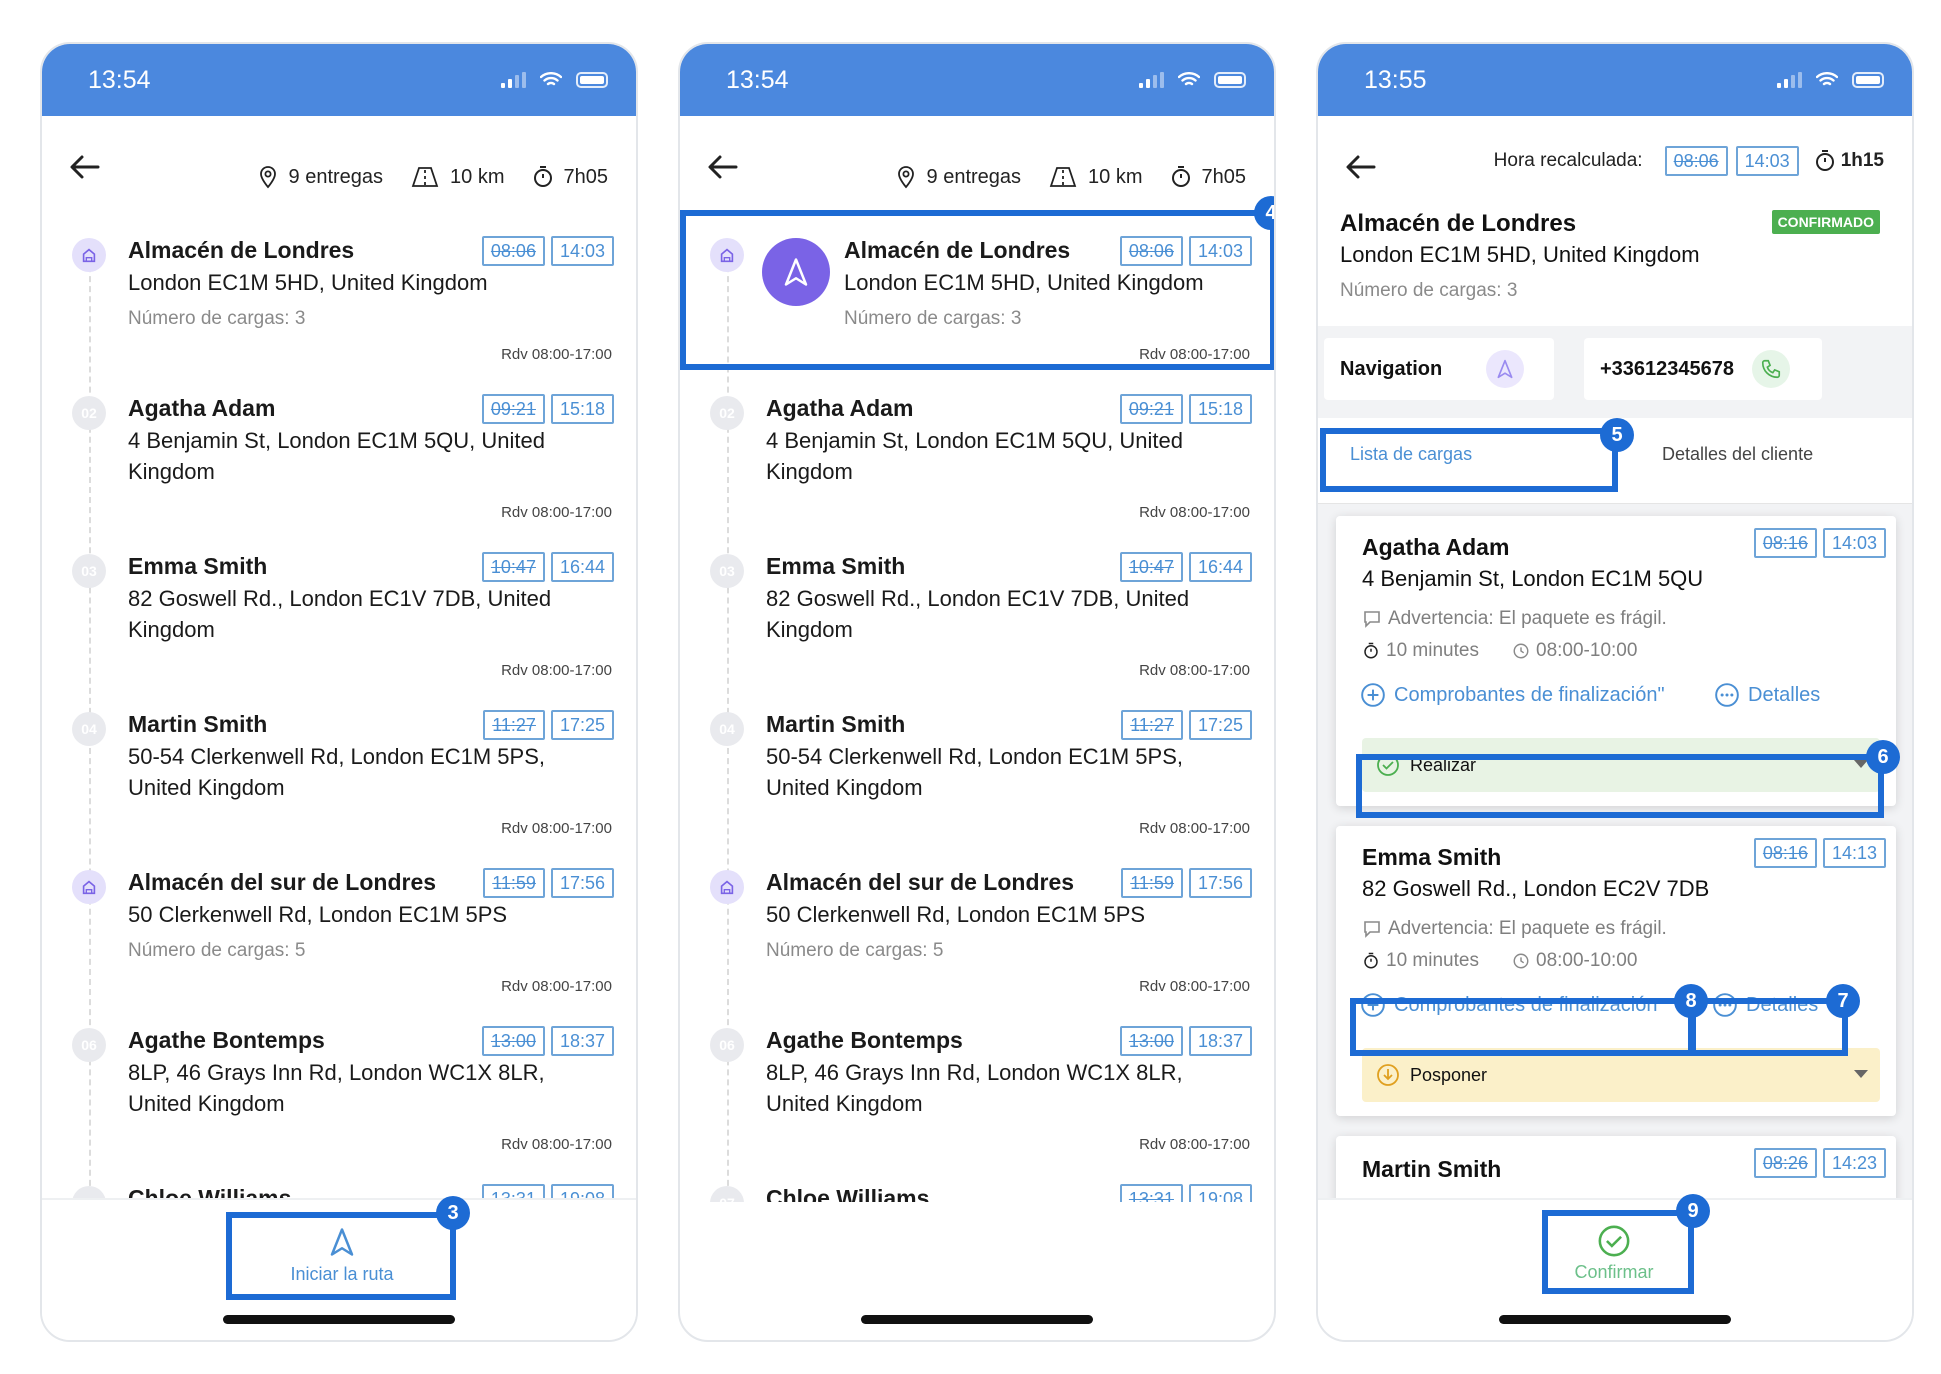  What do you see at coordinates (1767, 695) in the screenshot?
I see `details-link: Detalles` at bounding box center [1767, 695].